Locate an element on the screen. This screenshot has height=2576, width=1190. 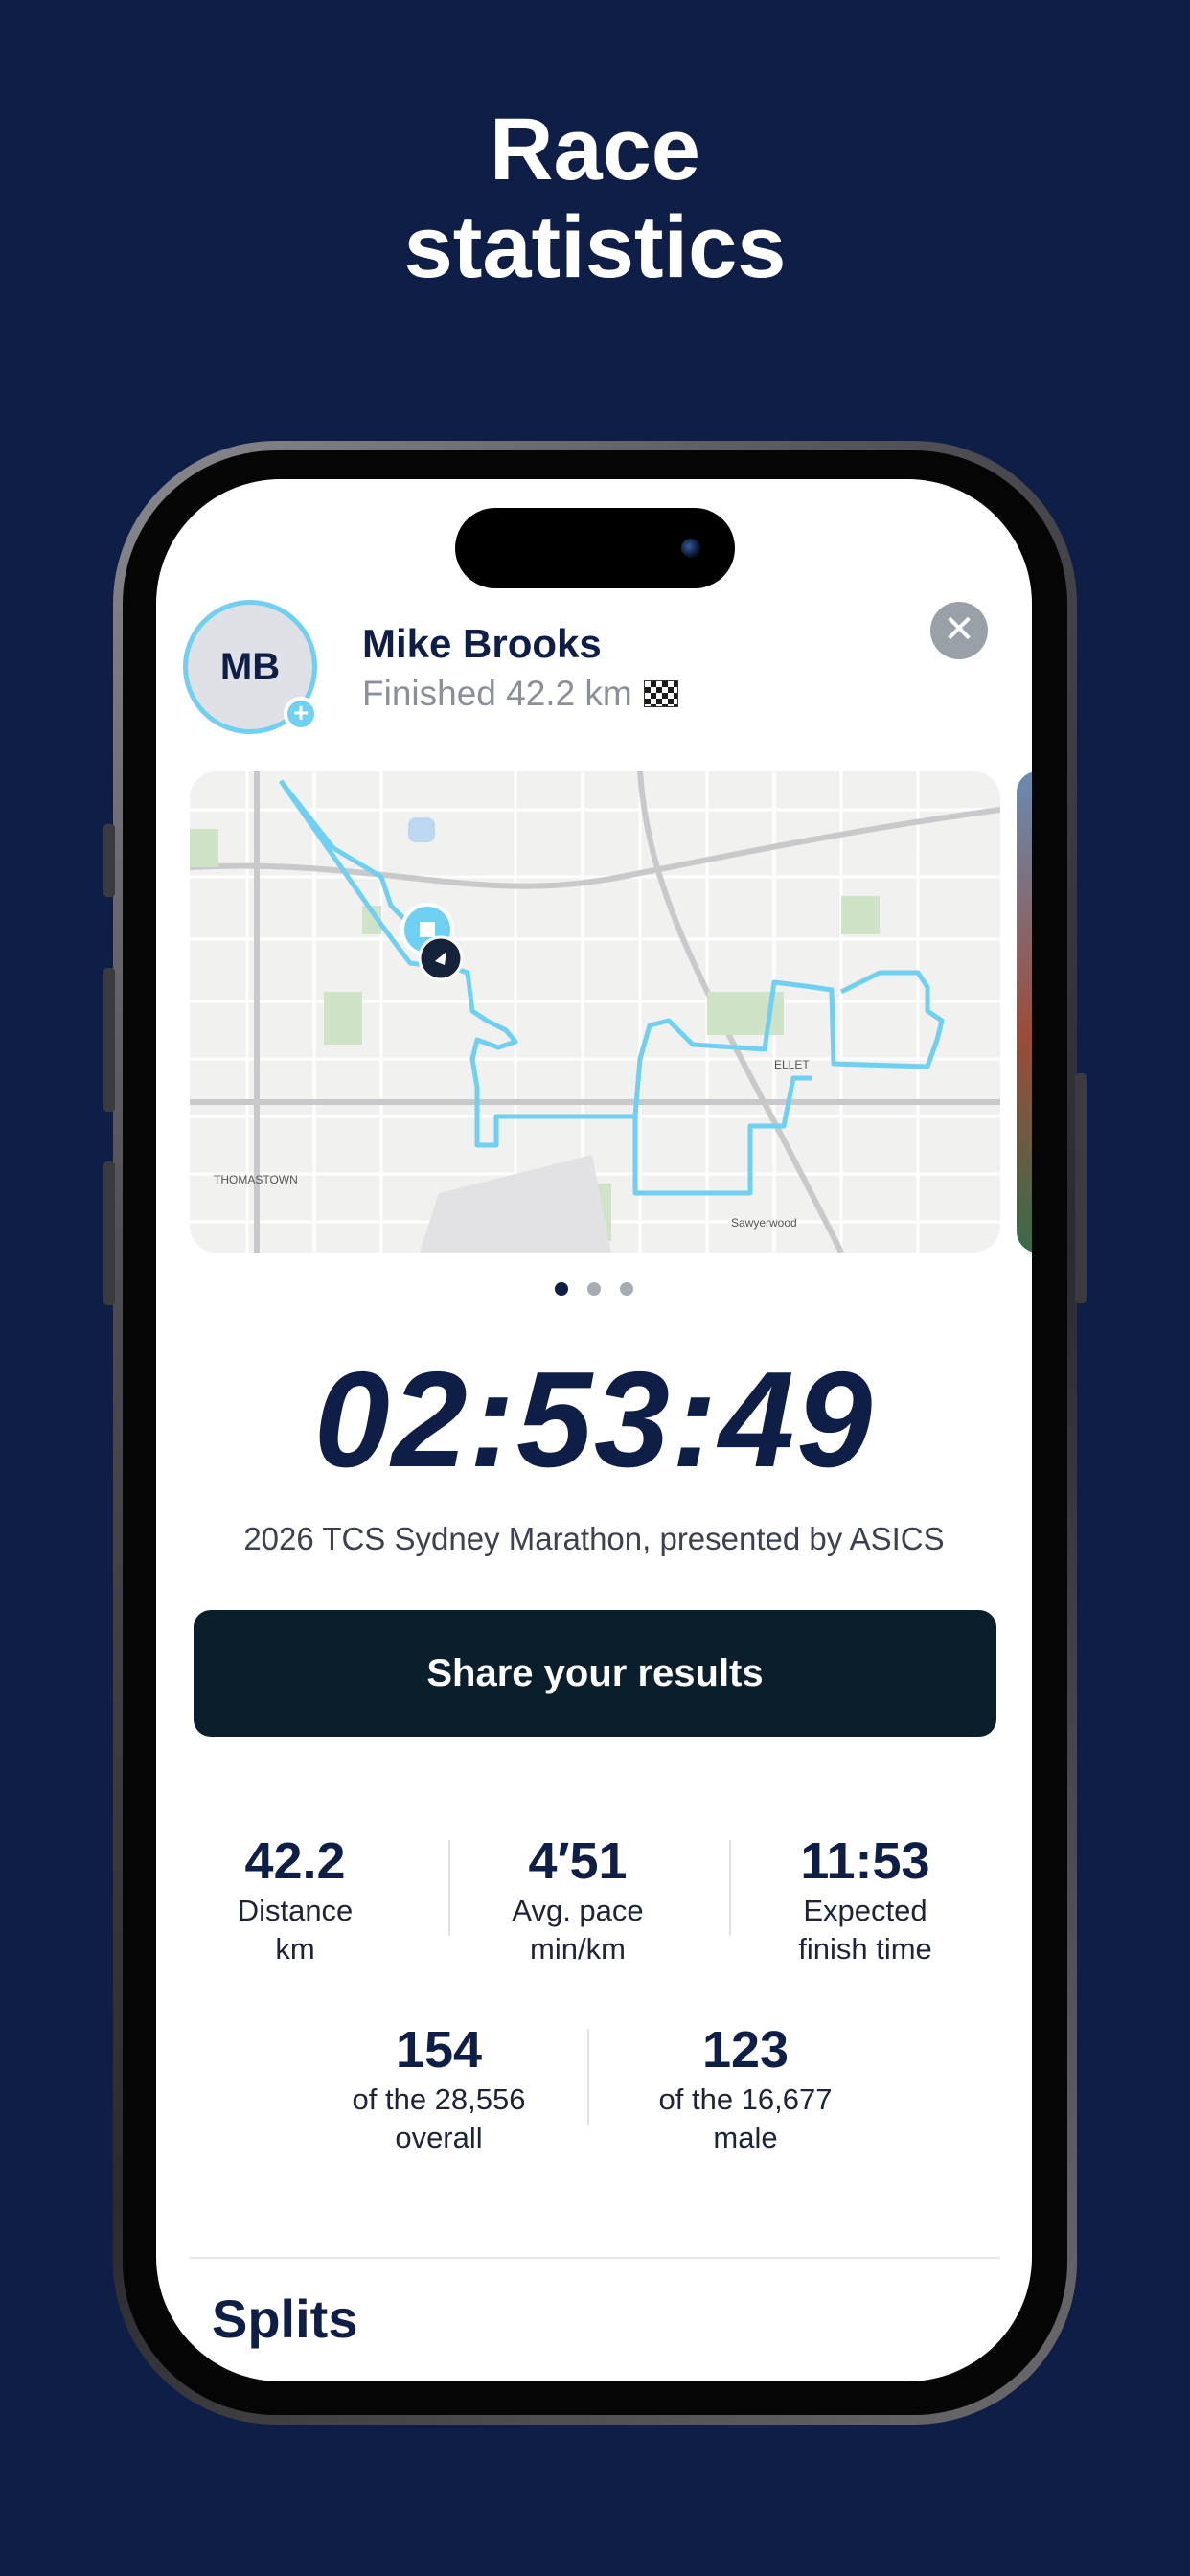
carousel-dots is located at coordinates (594, 1289).